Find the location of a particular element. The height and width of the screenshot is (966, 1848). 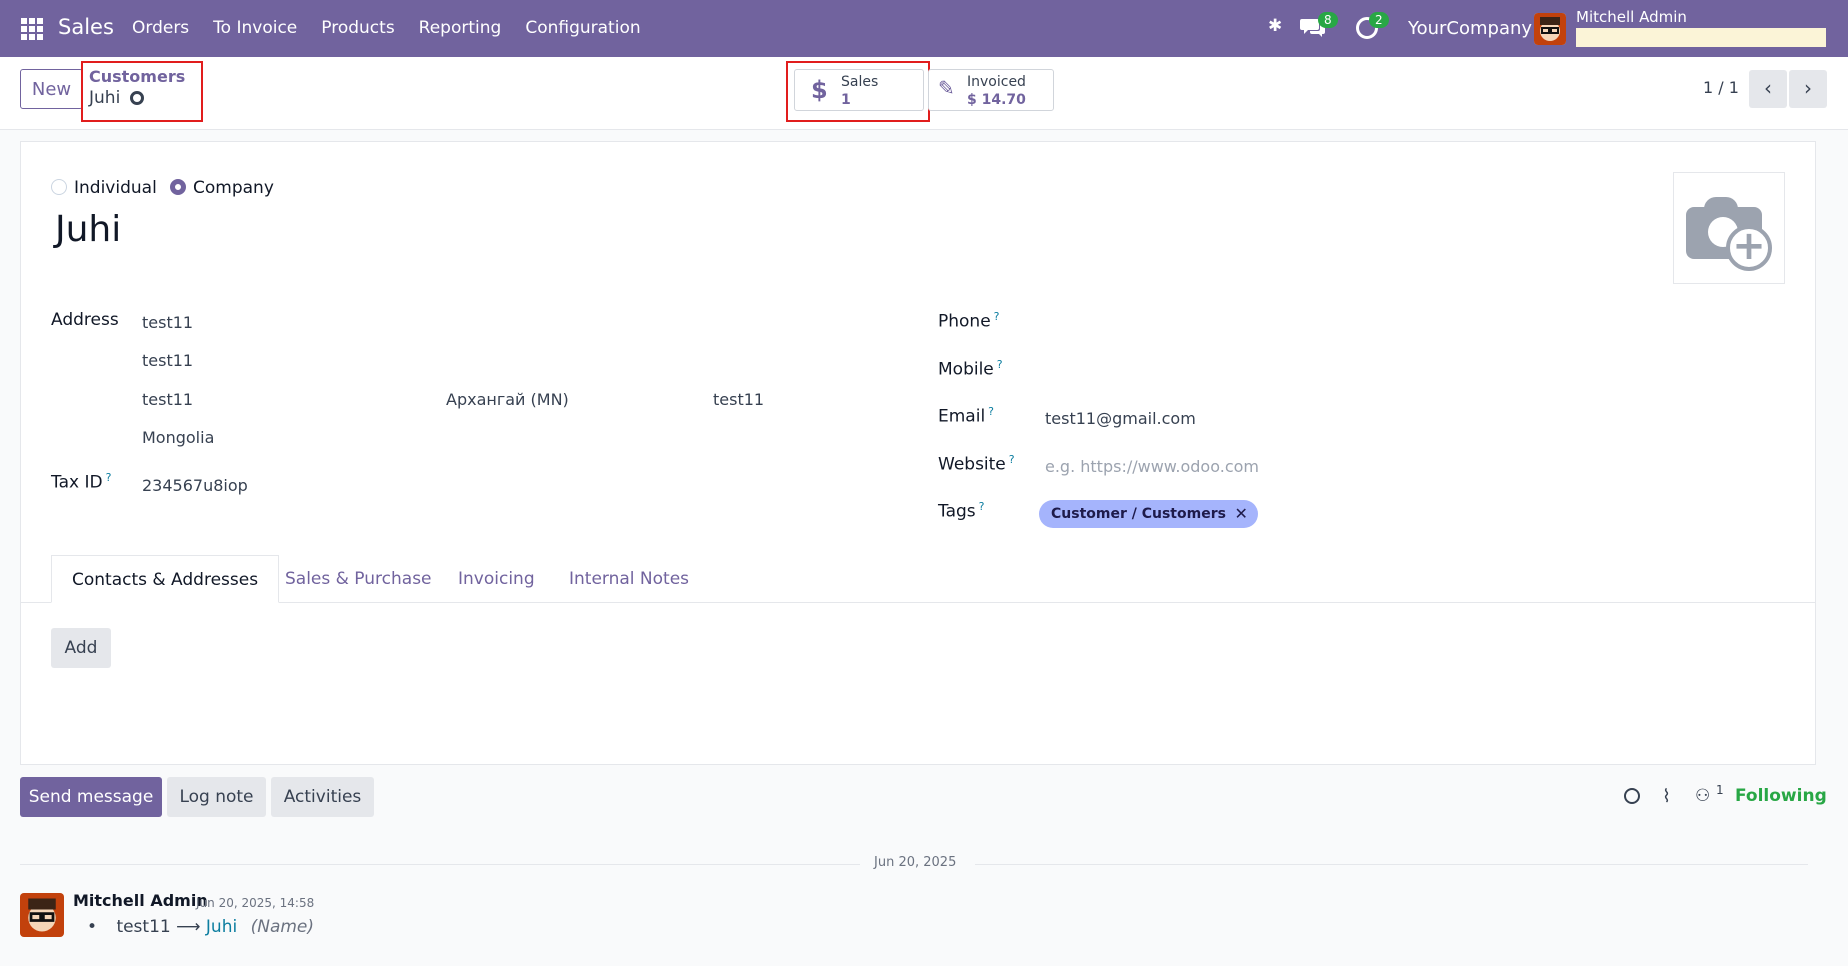

add-contact-button: Add is located at coordinates (81, 648).